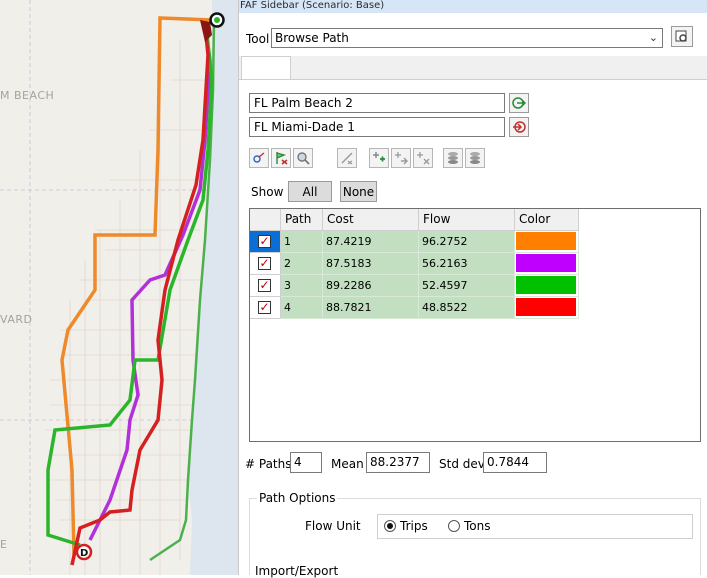 This screenshot has width=707, height=578. What do you see at coordinates (306, 462) in the screenshot?
I see `paths-count-field: 4` at bounding box center [306, 462].